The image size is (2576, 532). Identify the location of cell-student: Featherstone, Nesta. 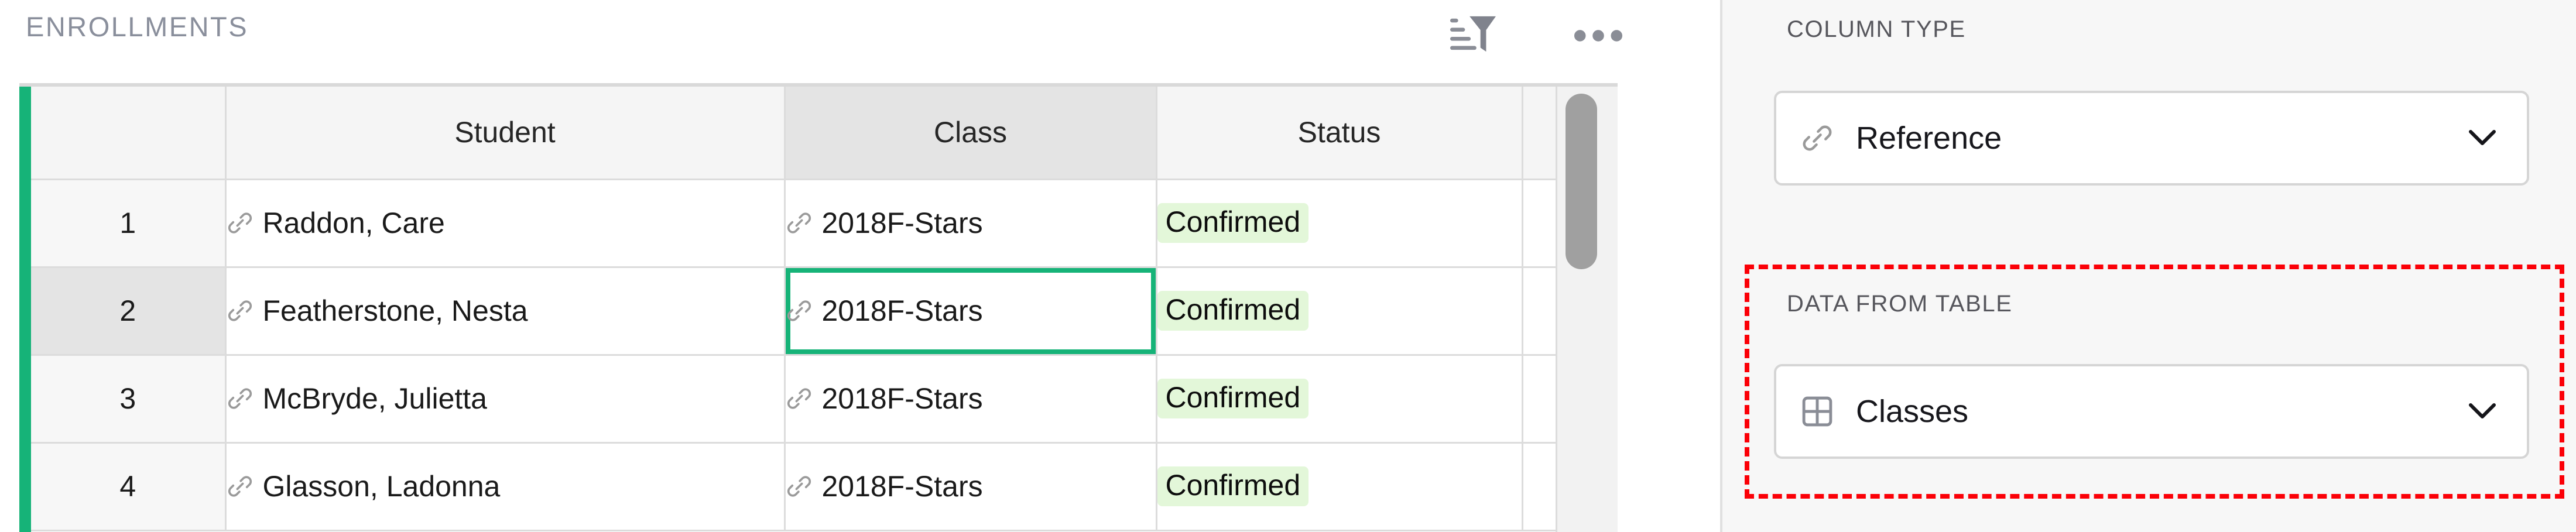
(505, 311).